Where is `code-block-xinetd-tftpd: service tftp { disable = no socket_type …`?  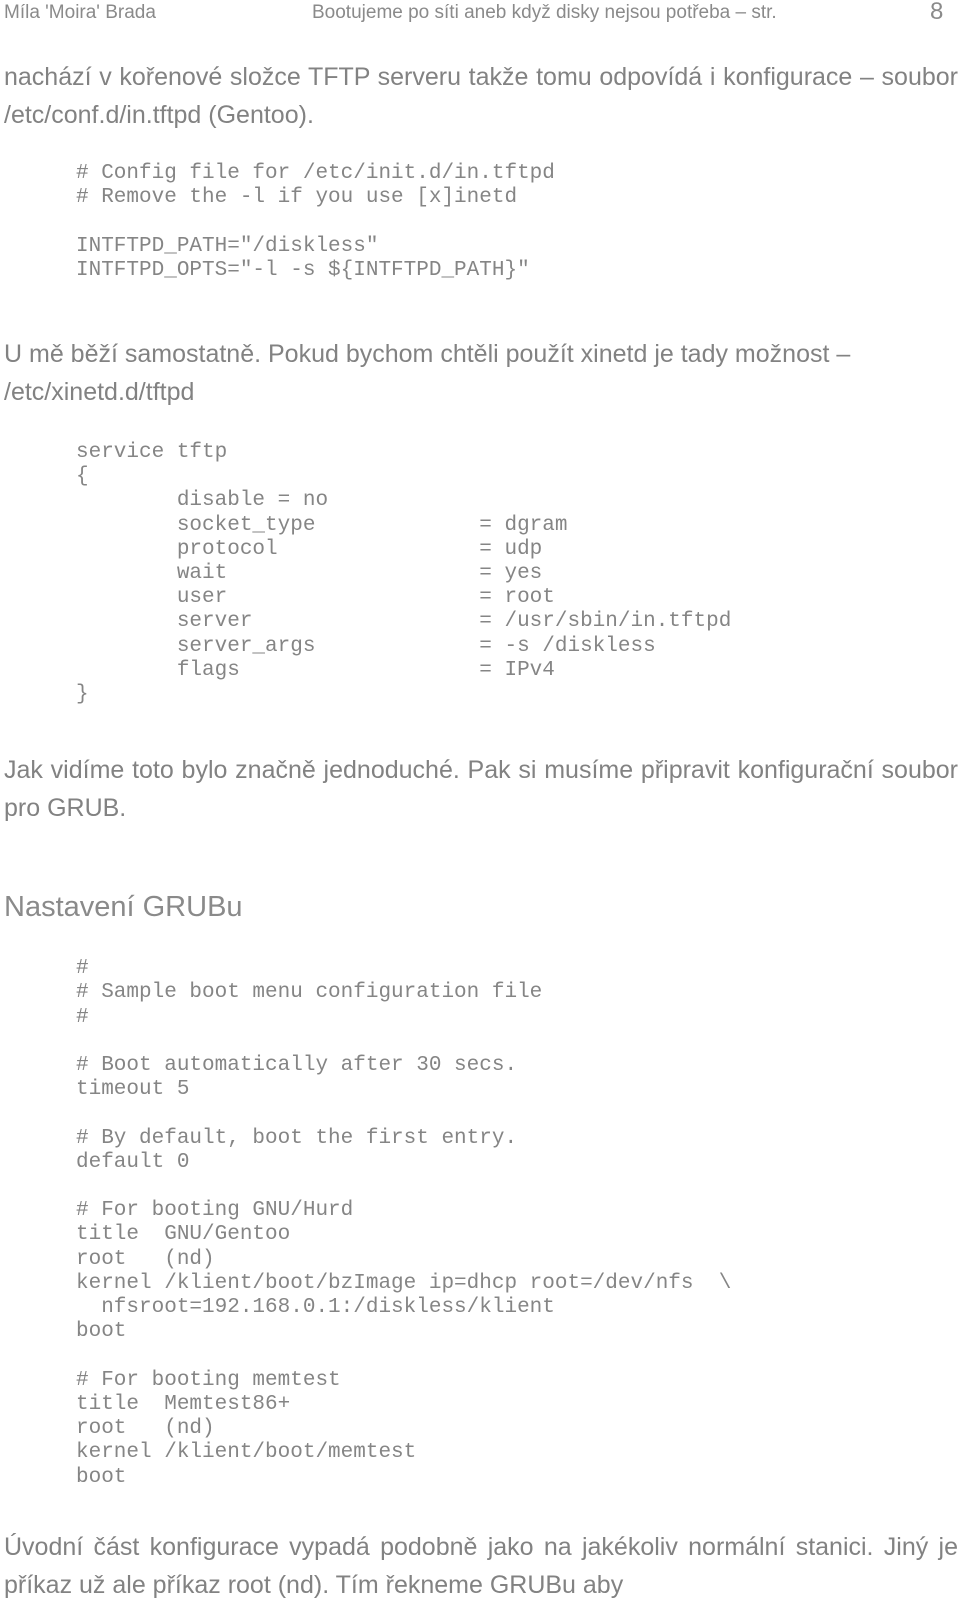 code-block-xinetd-tftpd: service tftp { disable = no socket_type … is located at coordinates (404, 574).